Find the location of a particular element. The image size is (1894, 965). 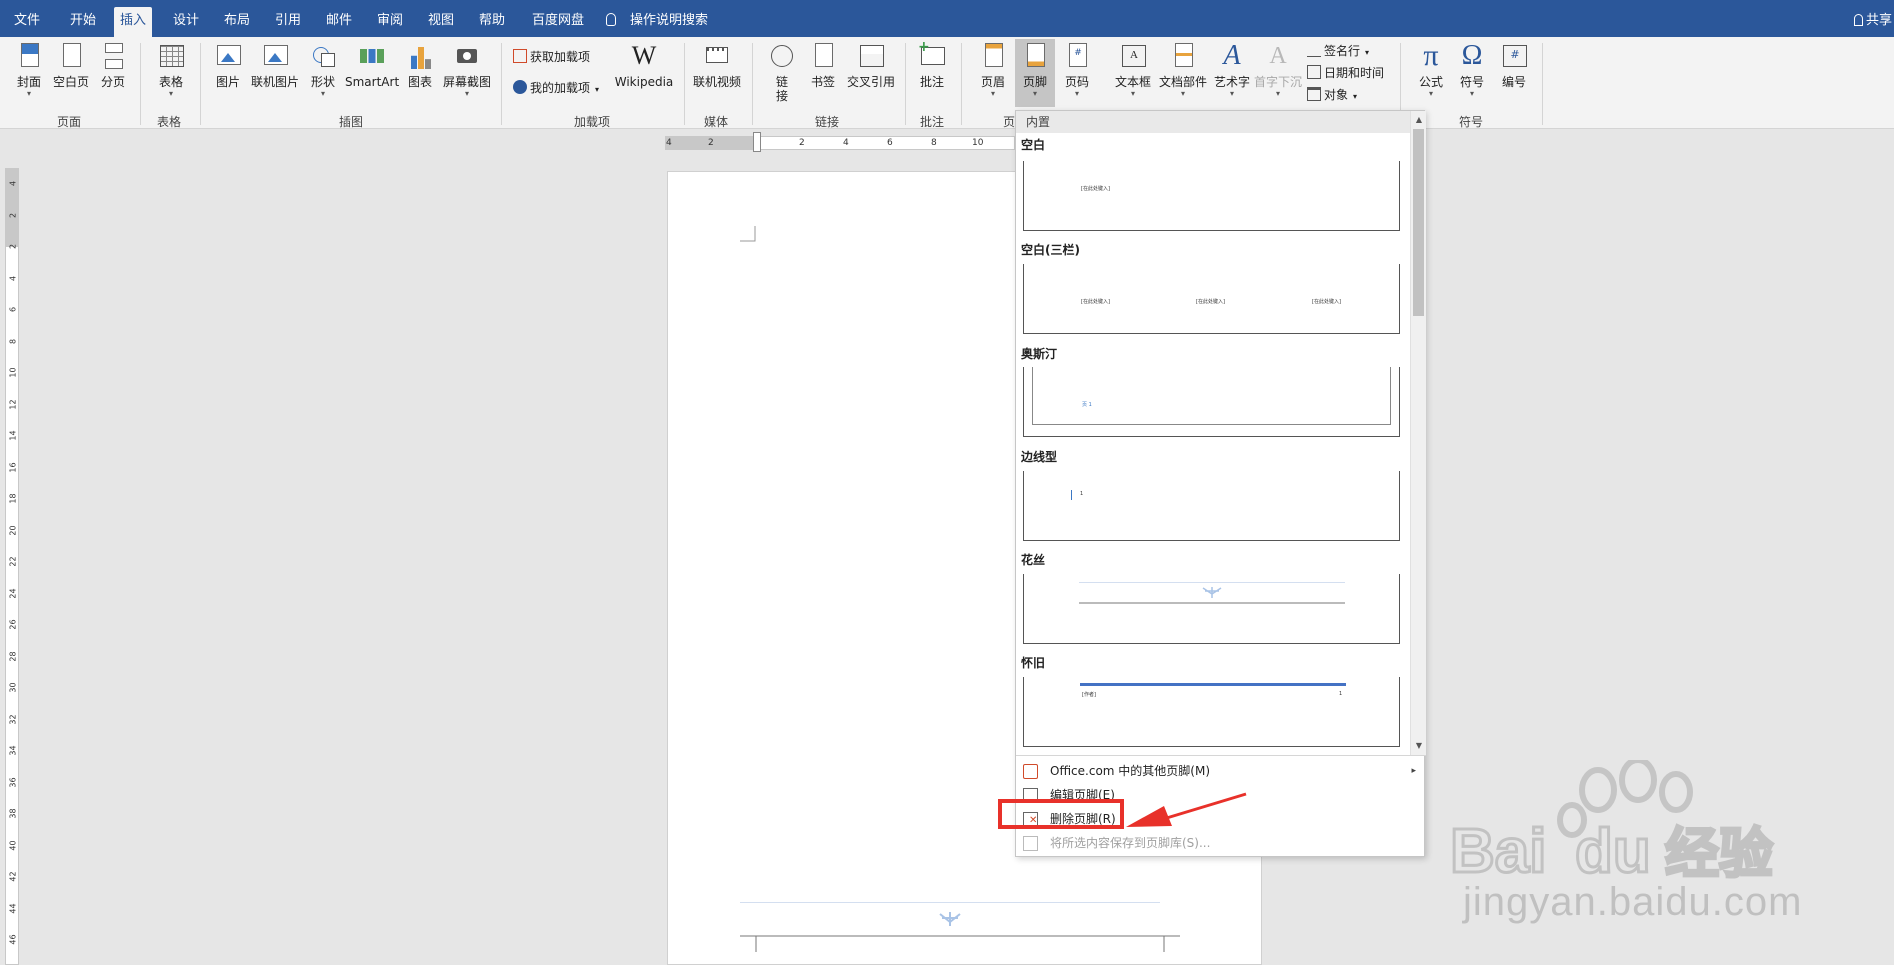

menu-item-more-footers: Office.com 中的其他页脚(M) ▸ is located at coordinates (1220, 771).